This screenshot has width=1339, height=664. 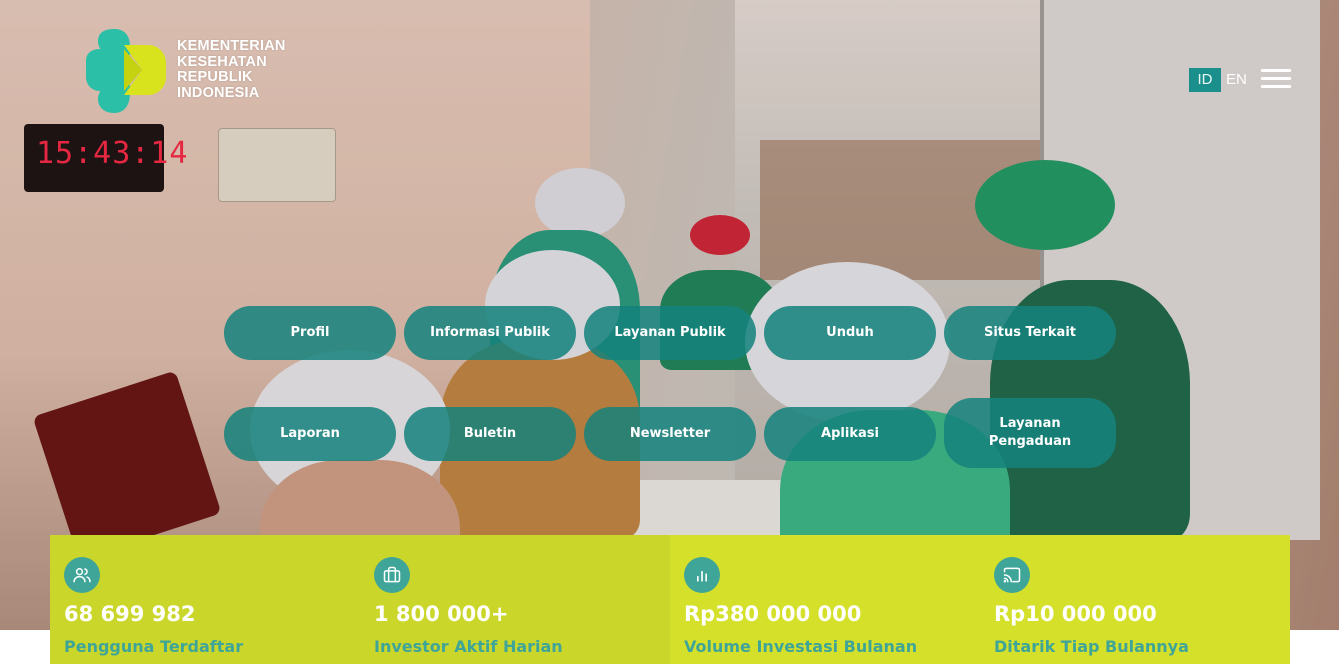 What do you see at coordinates (850, 333) in the screenshot?
I see `nav-button-unduh: Unduh` at bounding box center [850, 333].